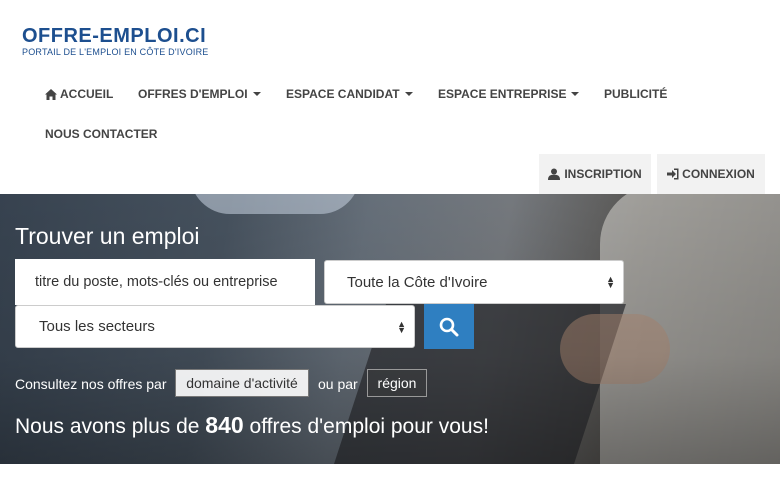 This screenshot has width=780, height=493. I want to click on connexion-button: CONNEXION, so click(711, 174).